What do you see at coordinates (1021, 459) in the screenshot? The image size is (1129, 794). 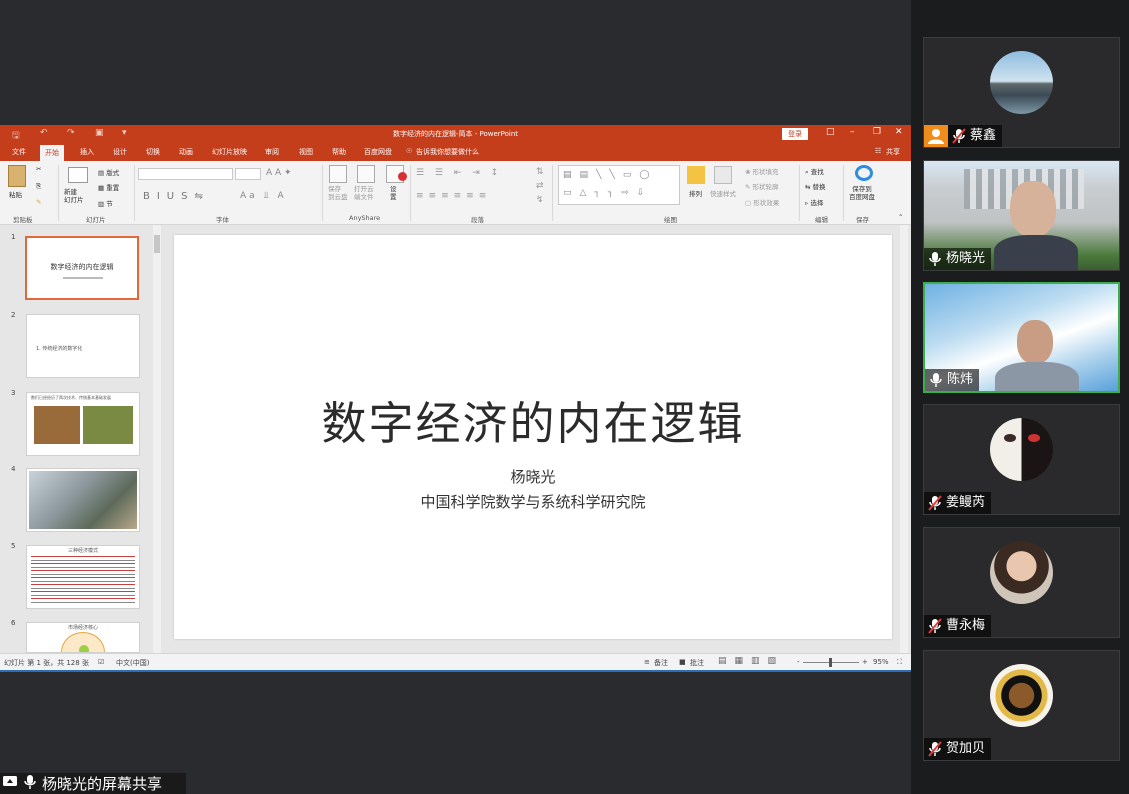 I see `participant-tile: 姜鳗芮` at bounding box center [1021, 459].